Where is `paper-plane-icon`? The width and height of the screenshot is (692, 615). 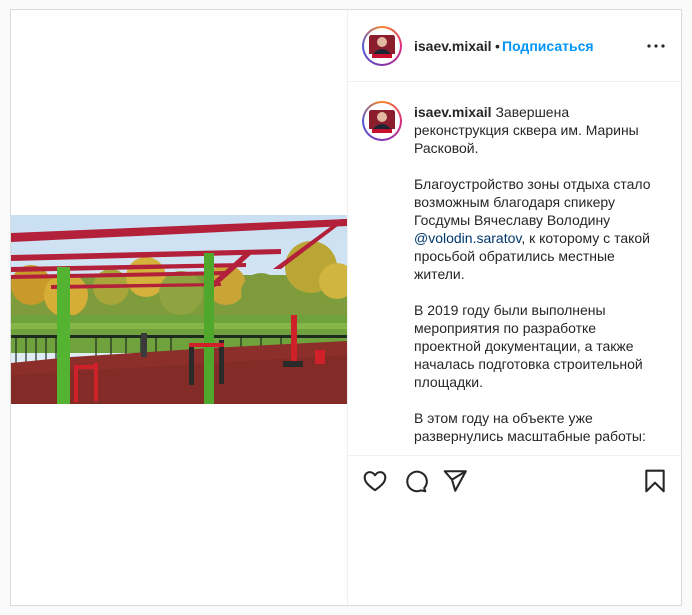 paper-plane-icon is located at coordinates (455, 481).